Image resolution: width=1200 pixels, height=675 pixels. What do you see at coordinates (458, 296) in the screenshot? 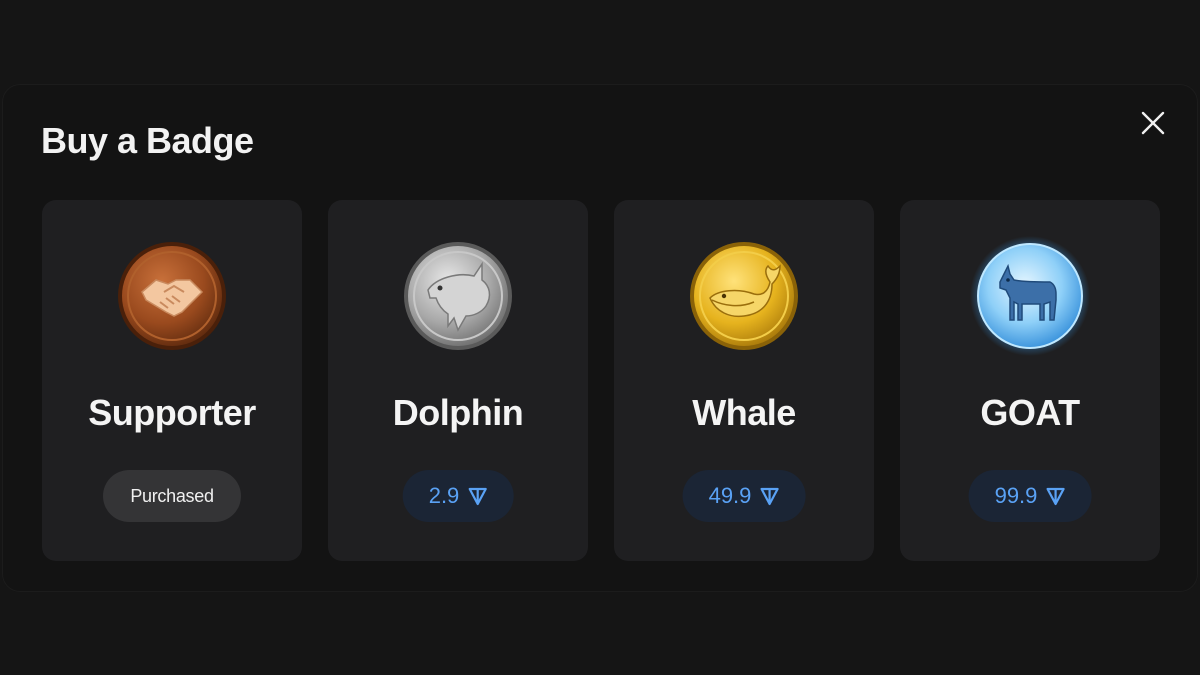
I see `dolphin-badge-icon` at bounding box center [458, 296].